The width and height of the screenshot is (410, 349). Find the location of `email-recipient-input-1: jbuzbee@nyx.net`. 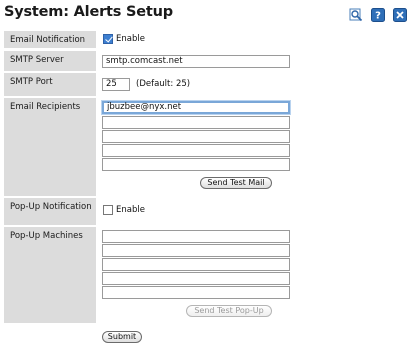

email-recipient-input-1: jbuzbee@nyx.net is located at coordinates (196, 107).